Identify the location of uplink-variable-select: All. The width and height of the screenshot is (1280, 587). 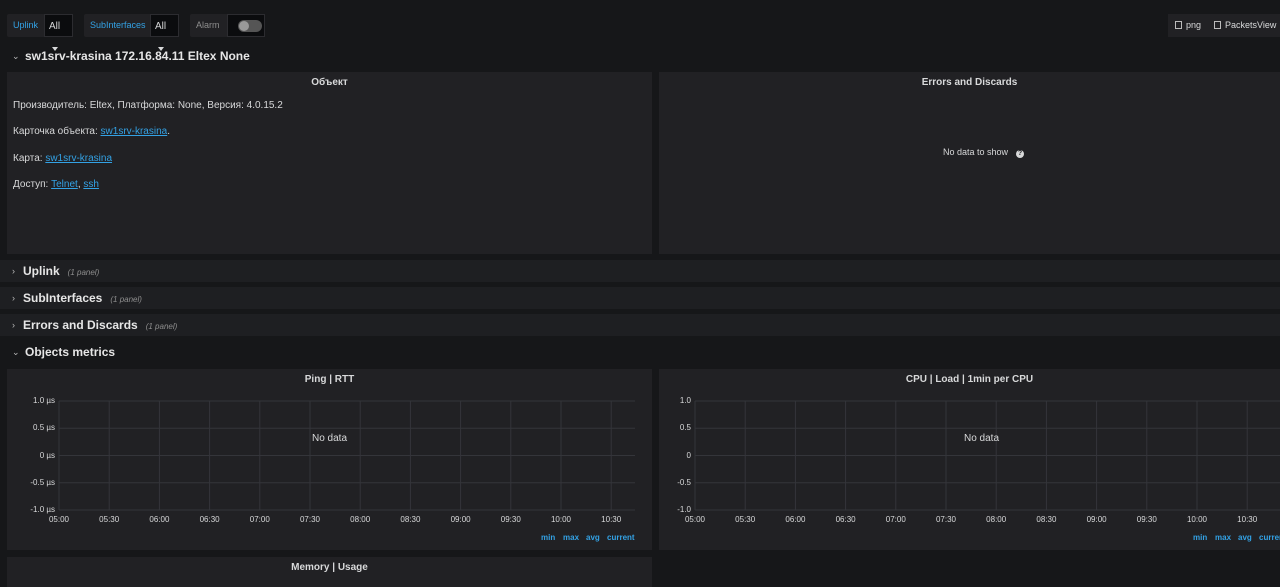
(58, 33).